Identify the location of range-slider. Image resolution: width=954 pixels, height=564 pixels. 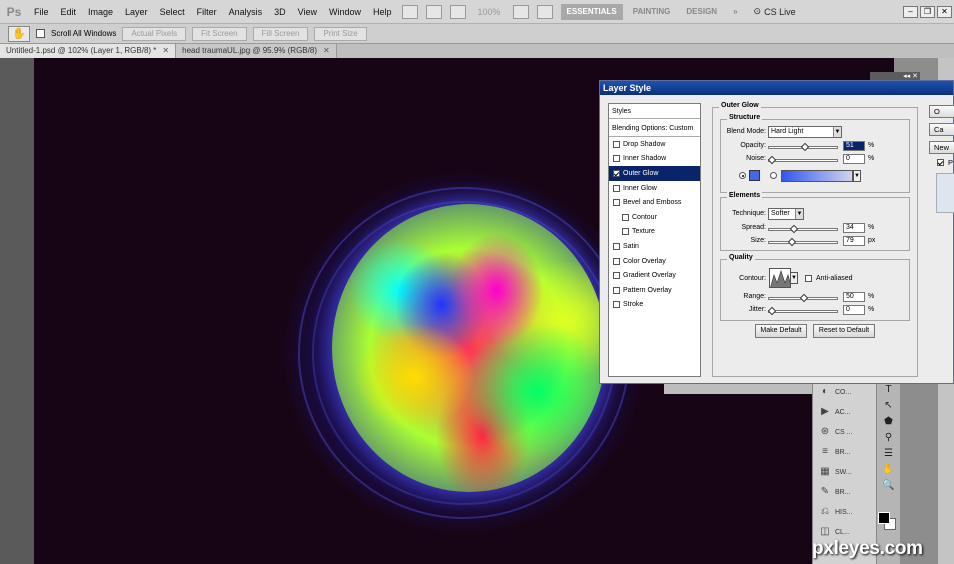
(803, 298).